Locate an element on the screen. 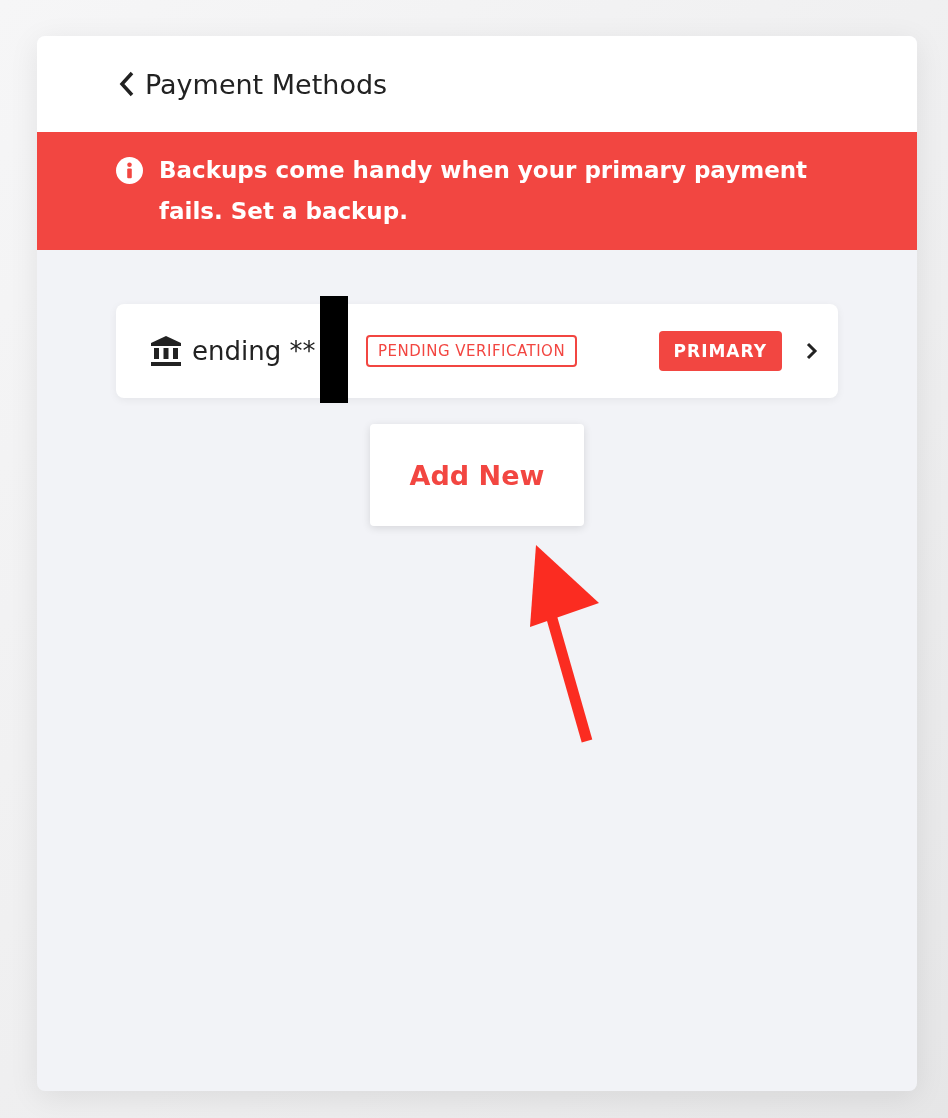  add-new-button: Add New is located at coordinates (477, 475).